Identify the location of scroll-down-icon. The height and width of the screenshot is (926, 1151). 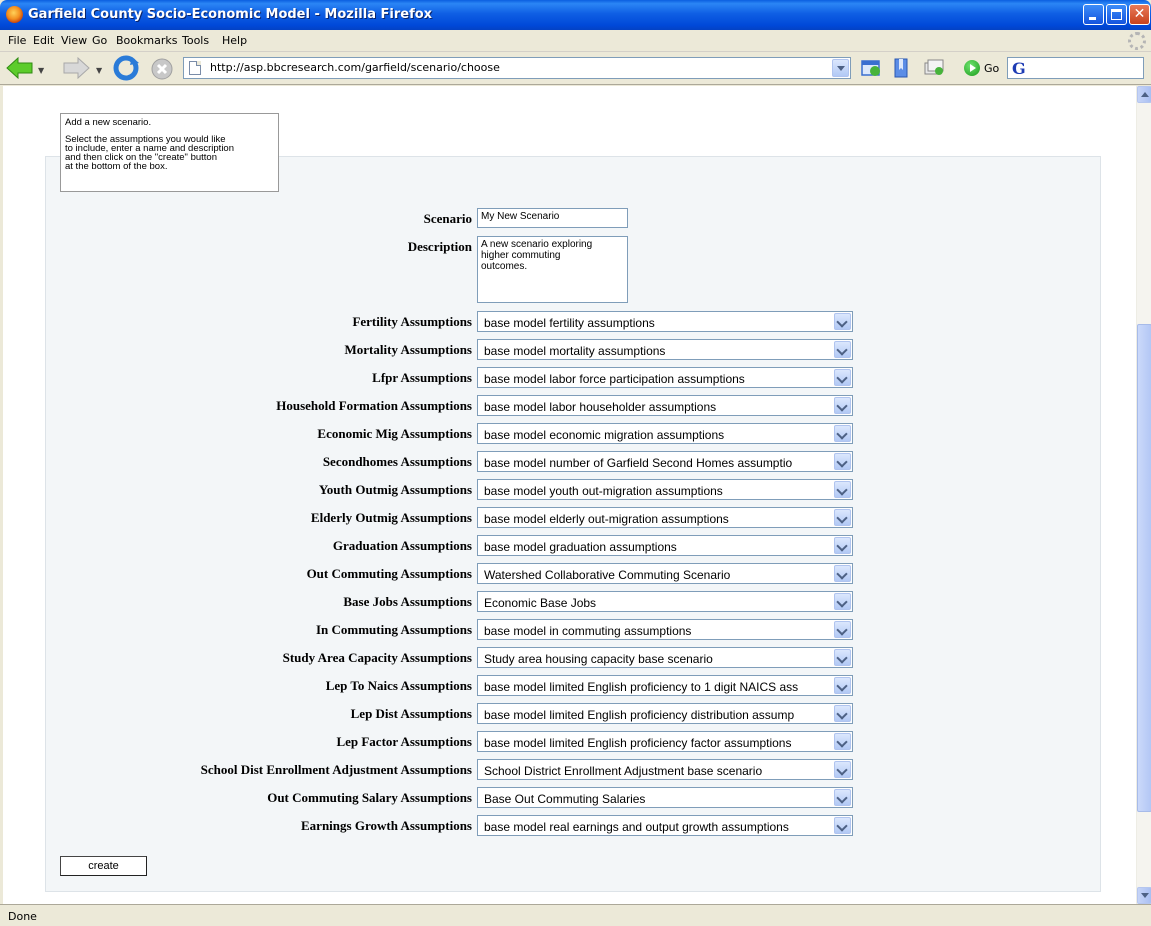
(1144, 895).